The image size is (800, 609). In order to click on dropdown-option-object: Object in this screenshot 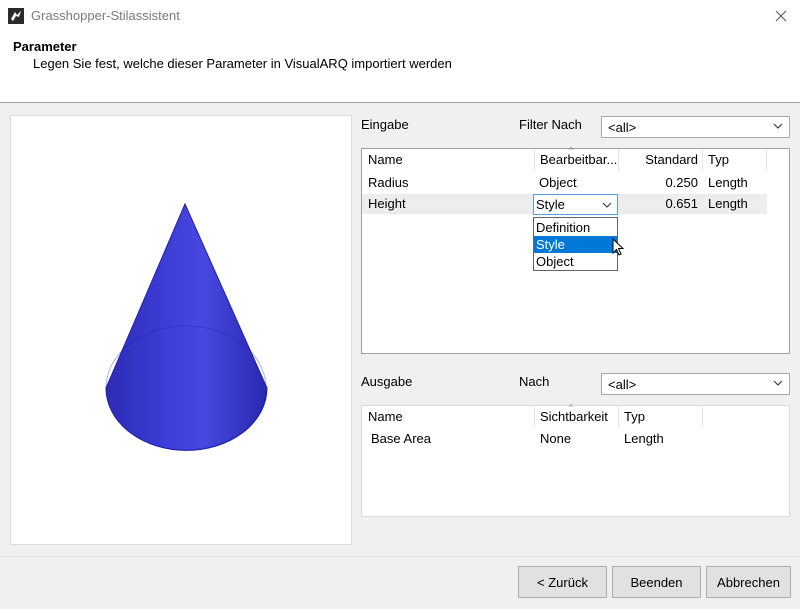, I will do `click(575, 261)`.